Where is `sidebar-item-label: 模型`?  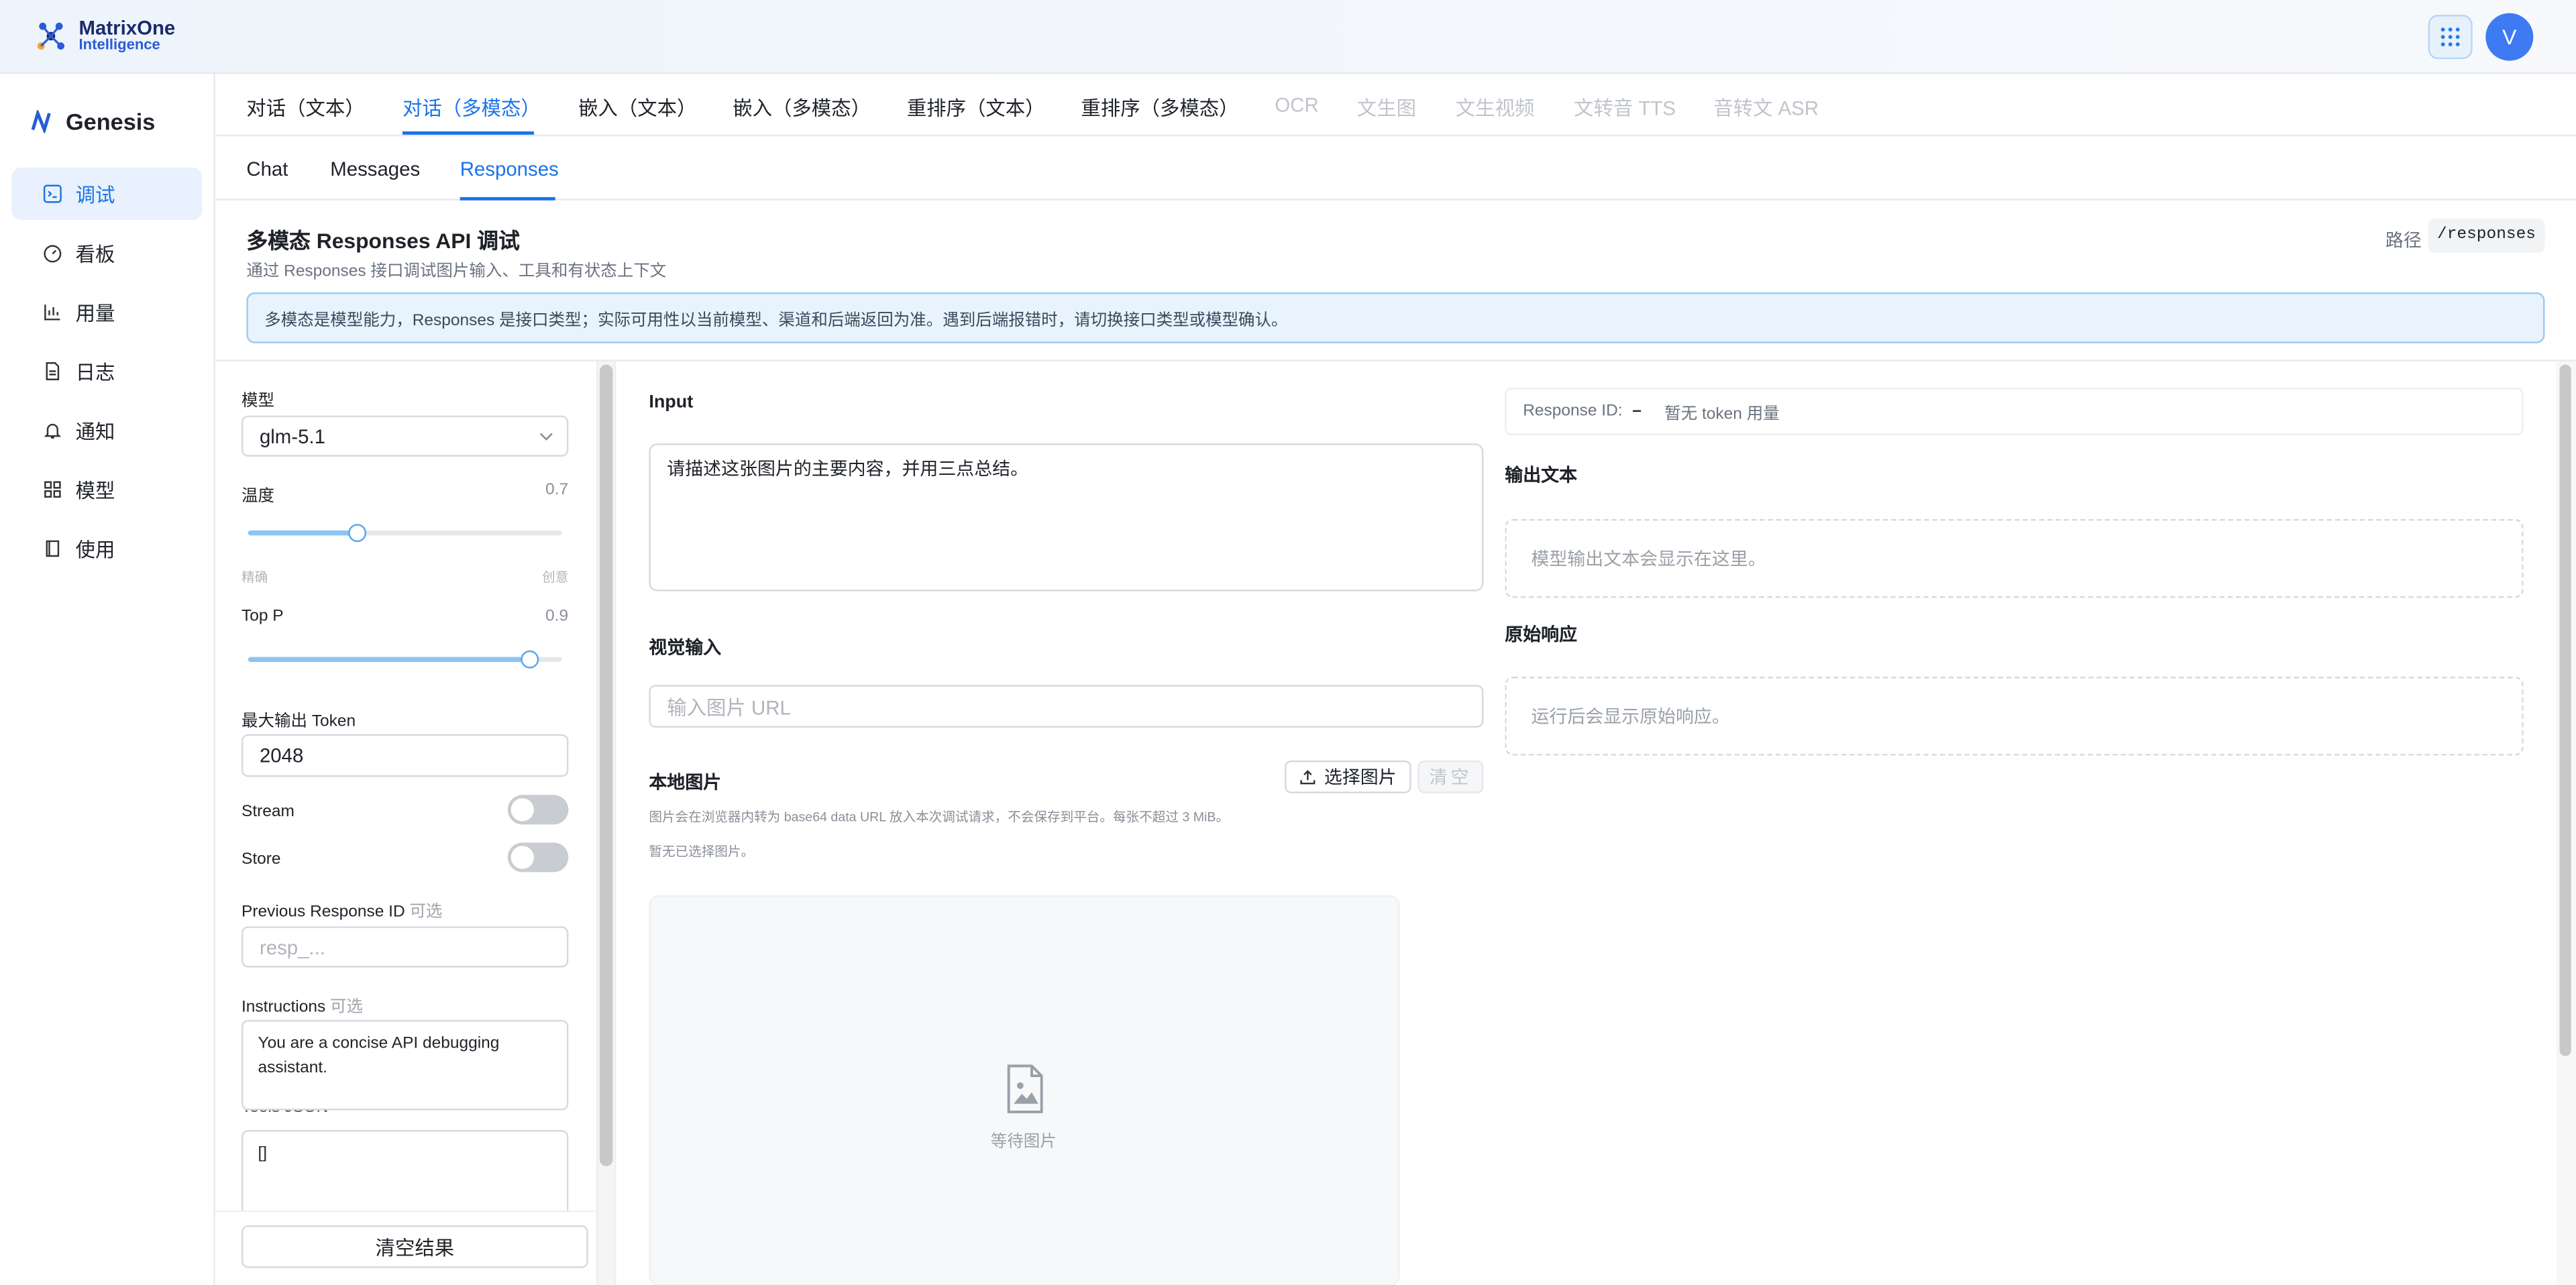
sidebar-item-label: 模型 is located at coordinates (95, 490).